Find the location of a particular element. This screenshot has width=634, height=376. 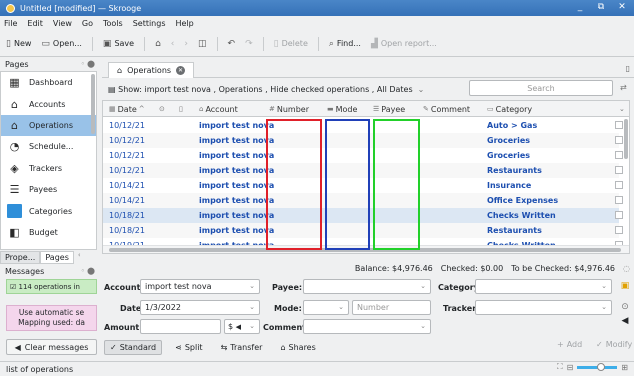

sidebar-item-dashboard: ▦ Dashboard is located at coordinates (48, 82).